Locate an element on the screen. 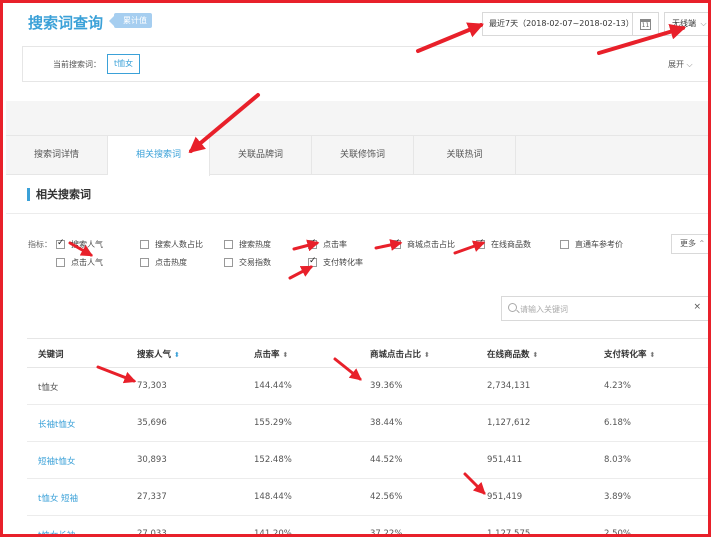 The height and width of the screenshot is (537, 711). column-header-search-popularity: 搜索人气 ⬍ is located at coordinates (158, 354).